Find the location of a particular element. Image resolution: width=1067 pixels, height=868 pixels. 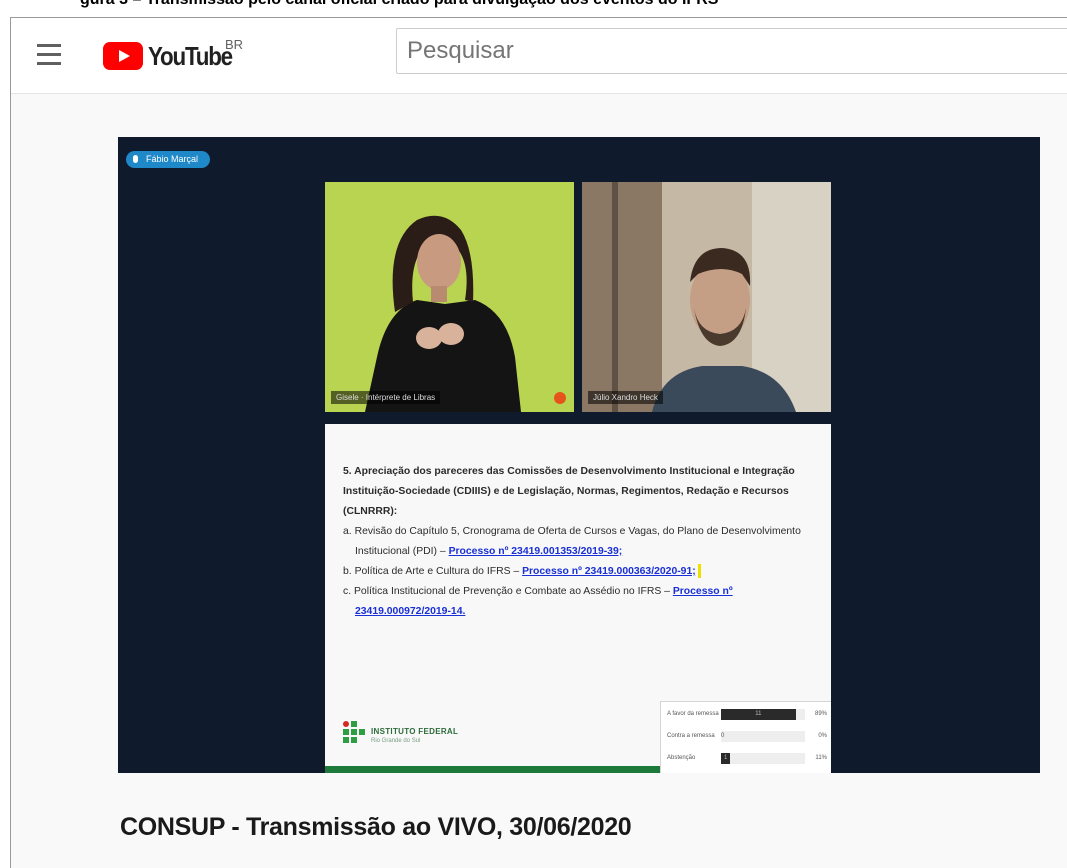

participant-name-tag: Júlio Xandro Heck is located at coordinates (625, 397).